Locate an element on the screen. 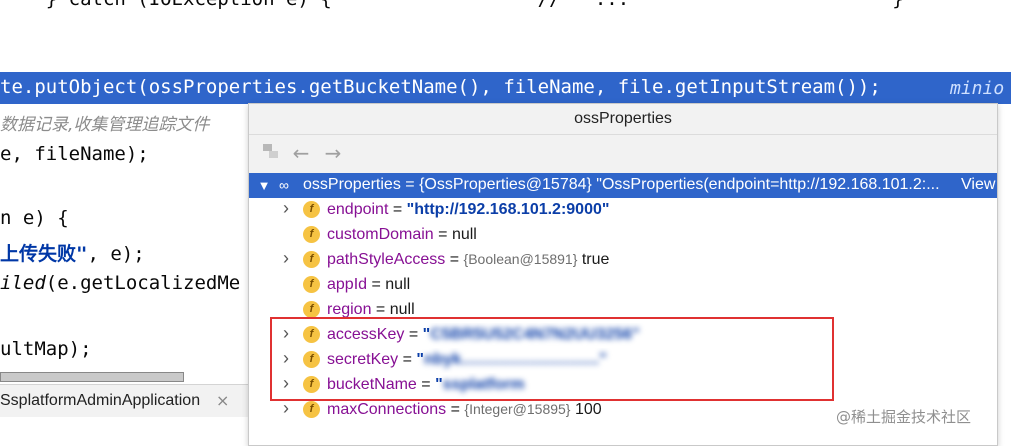 The width and height of the screenshot is (1011, 446). field-text: appId = null is located at coordinates (368, 285).